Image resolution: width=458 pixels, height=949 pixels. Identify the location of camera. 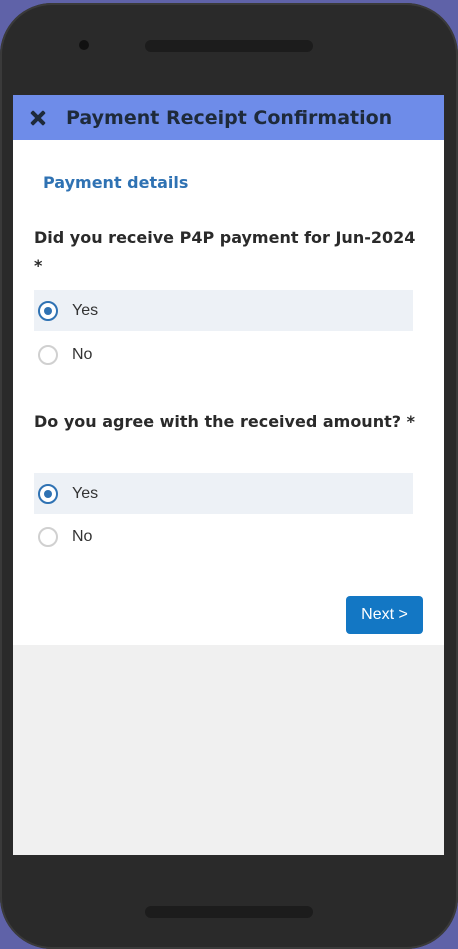
(84, 45).